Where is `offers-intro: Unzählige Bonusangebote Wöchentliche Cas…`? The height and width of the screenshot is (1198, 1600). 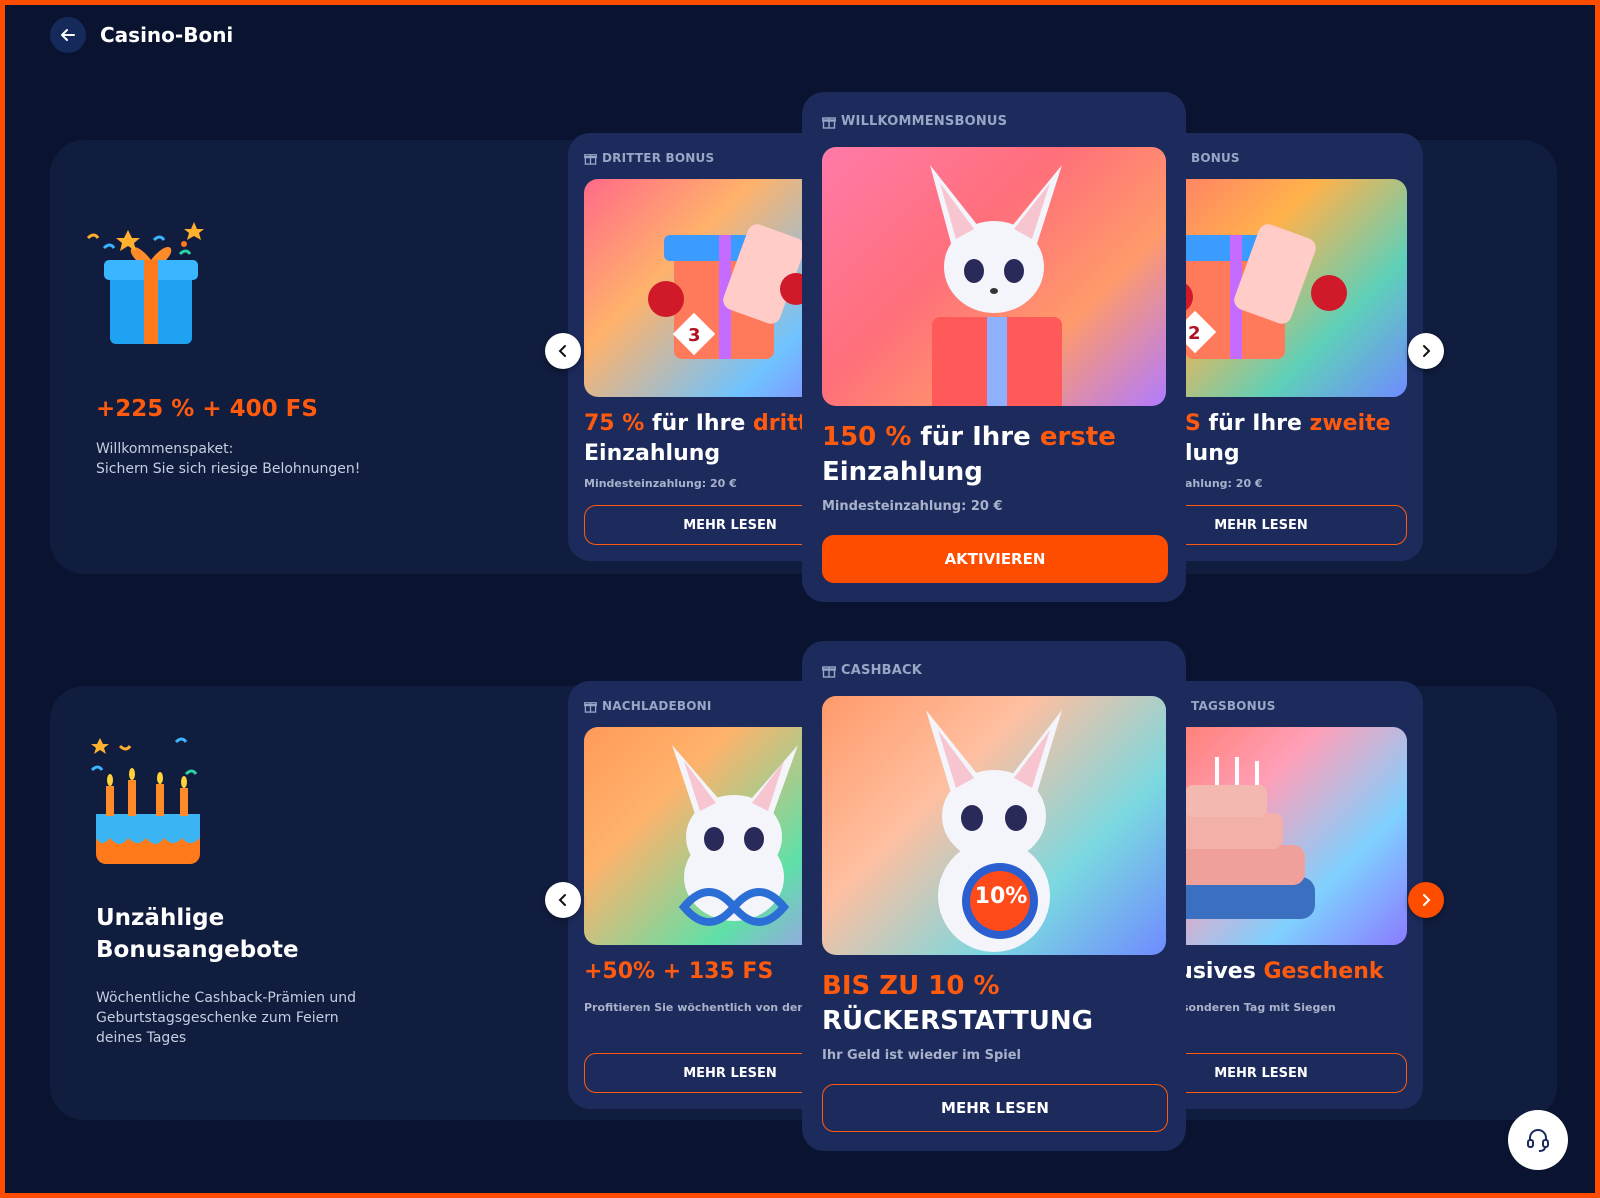 offers-intro: Unzählige Bonusangebote Wöchentliche Cas… is located at coordinates (260, 903).